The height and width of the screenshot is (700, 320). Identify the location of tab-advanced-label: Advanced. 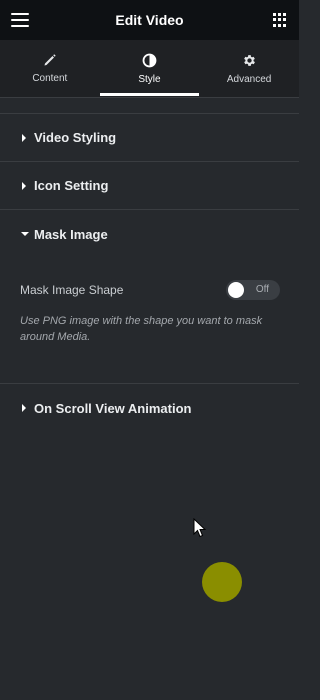
(249, 79).